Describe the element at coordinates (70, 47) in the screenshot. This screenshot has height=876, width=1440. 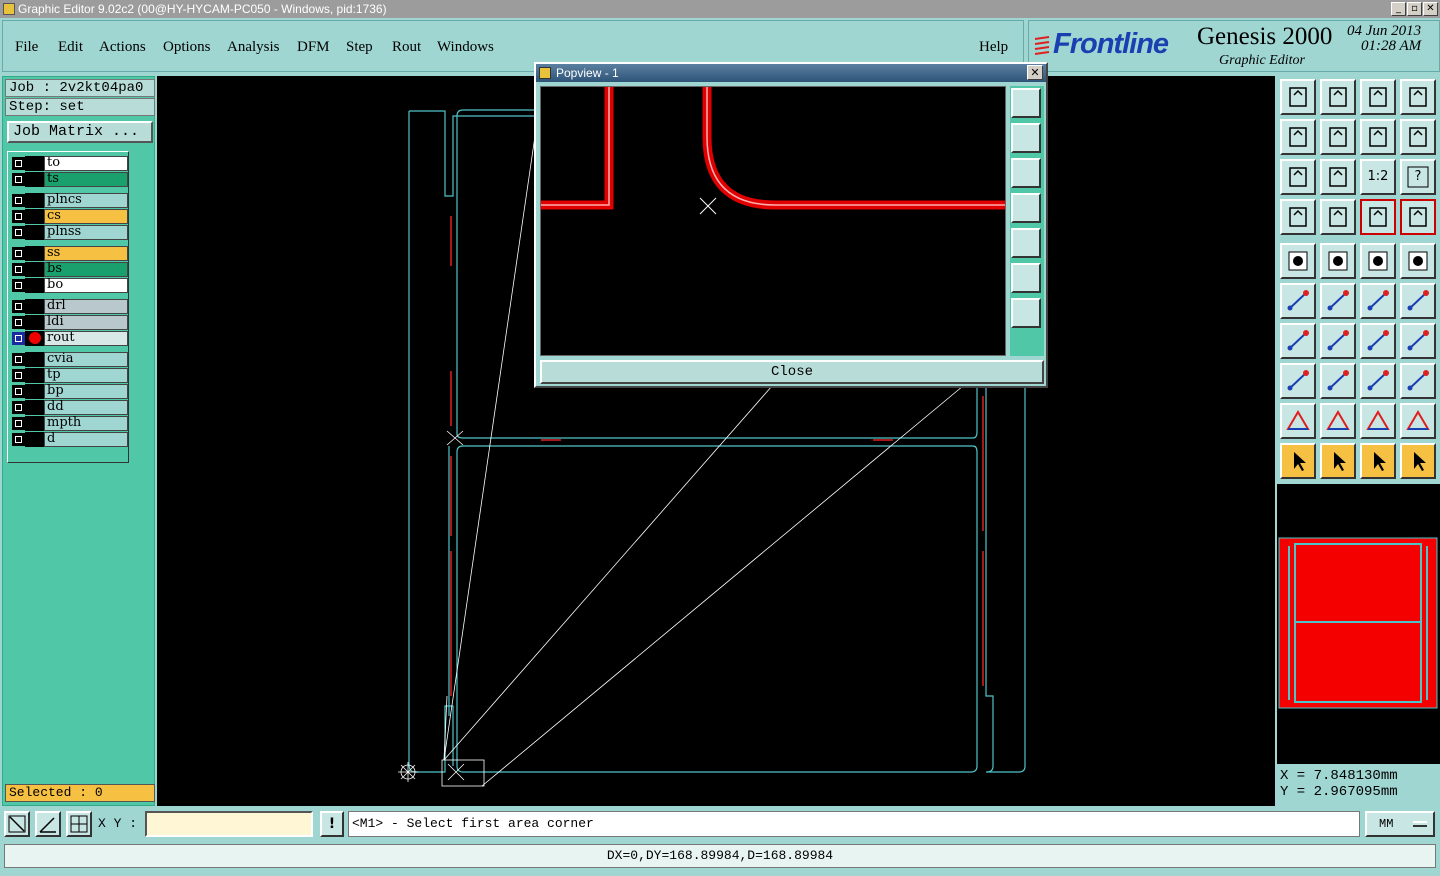
I see `menu-edit: Edit` at that location.